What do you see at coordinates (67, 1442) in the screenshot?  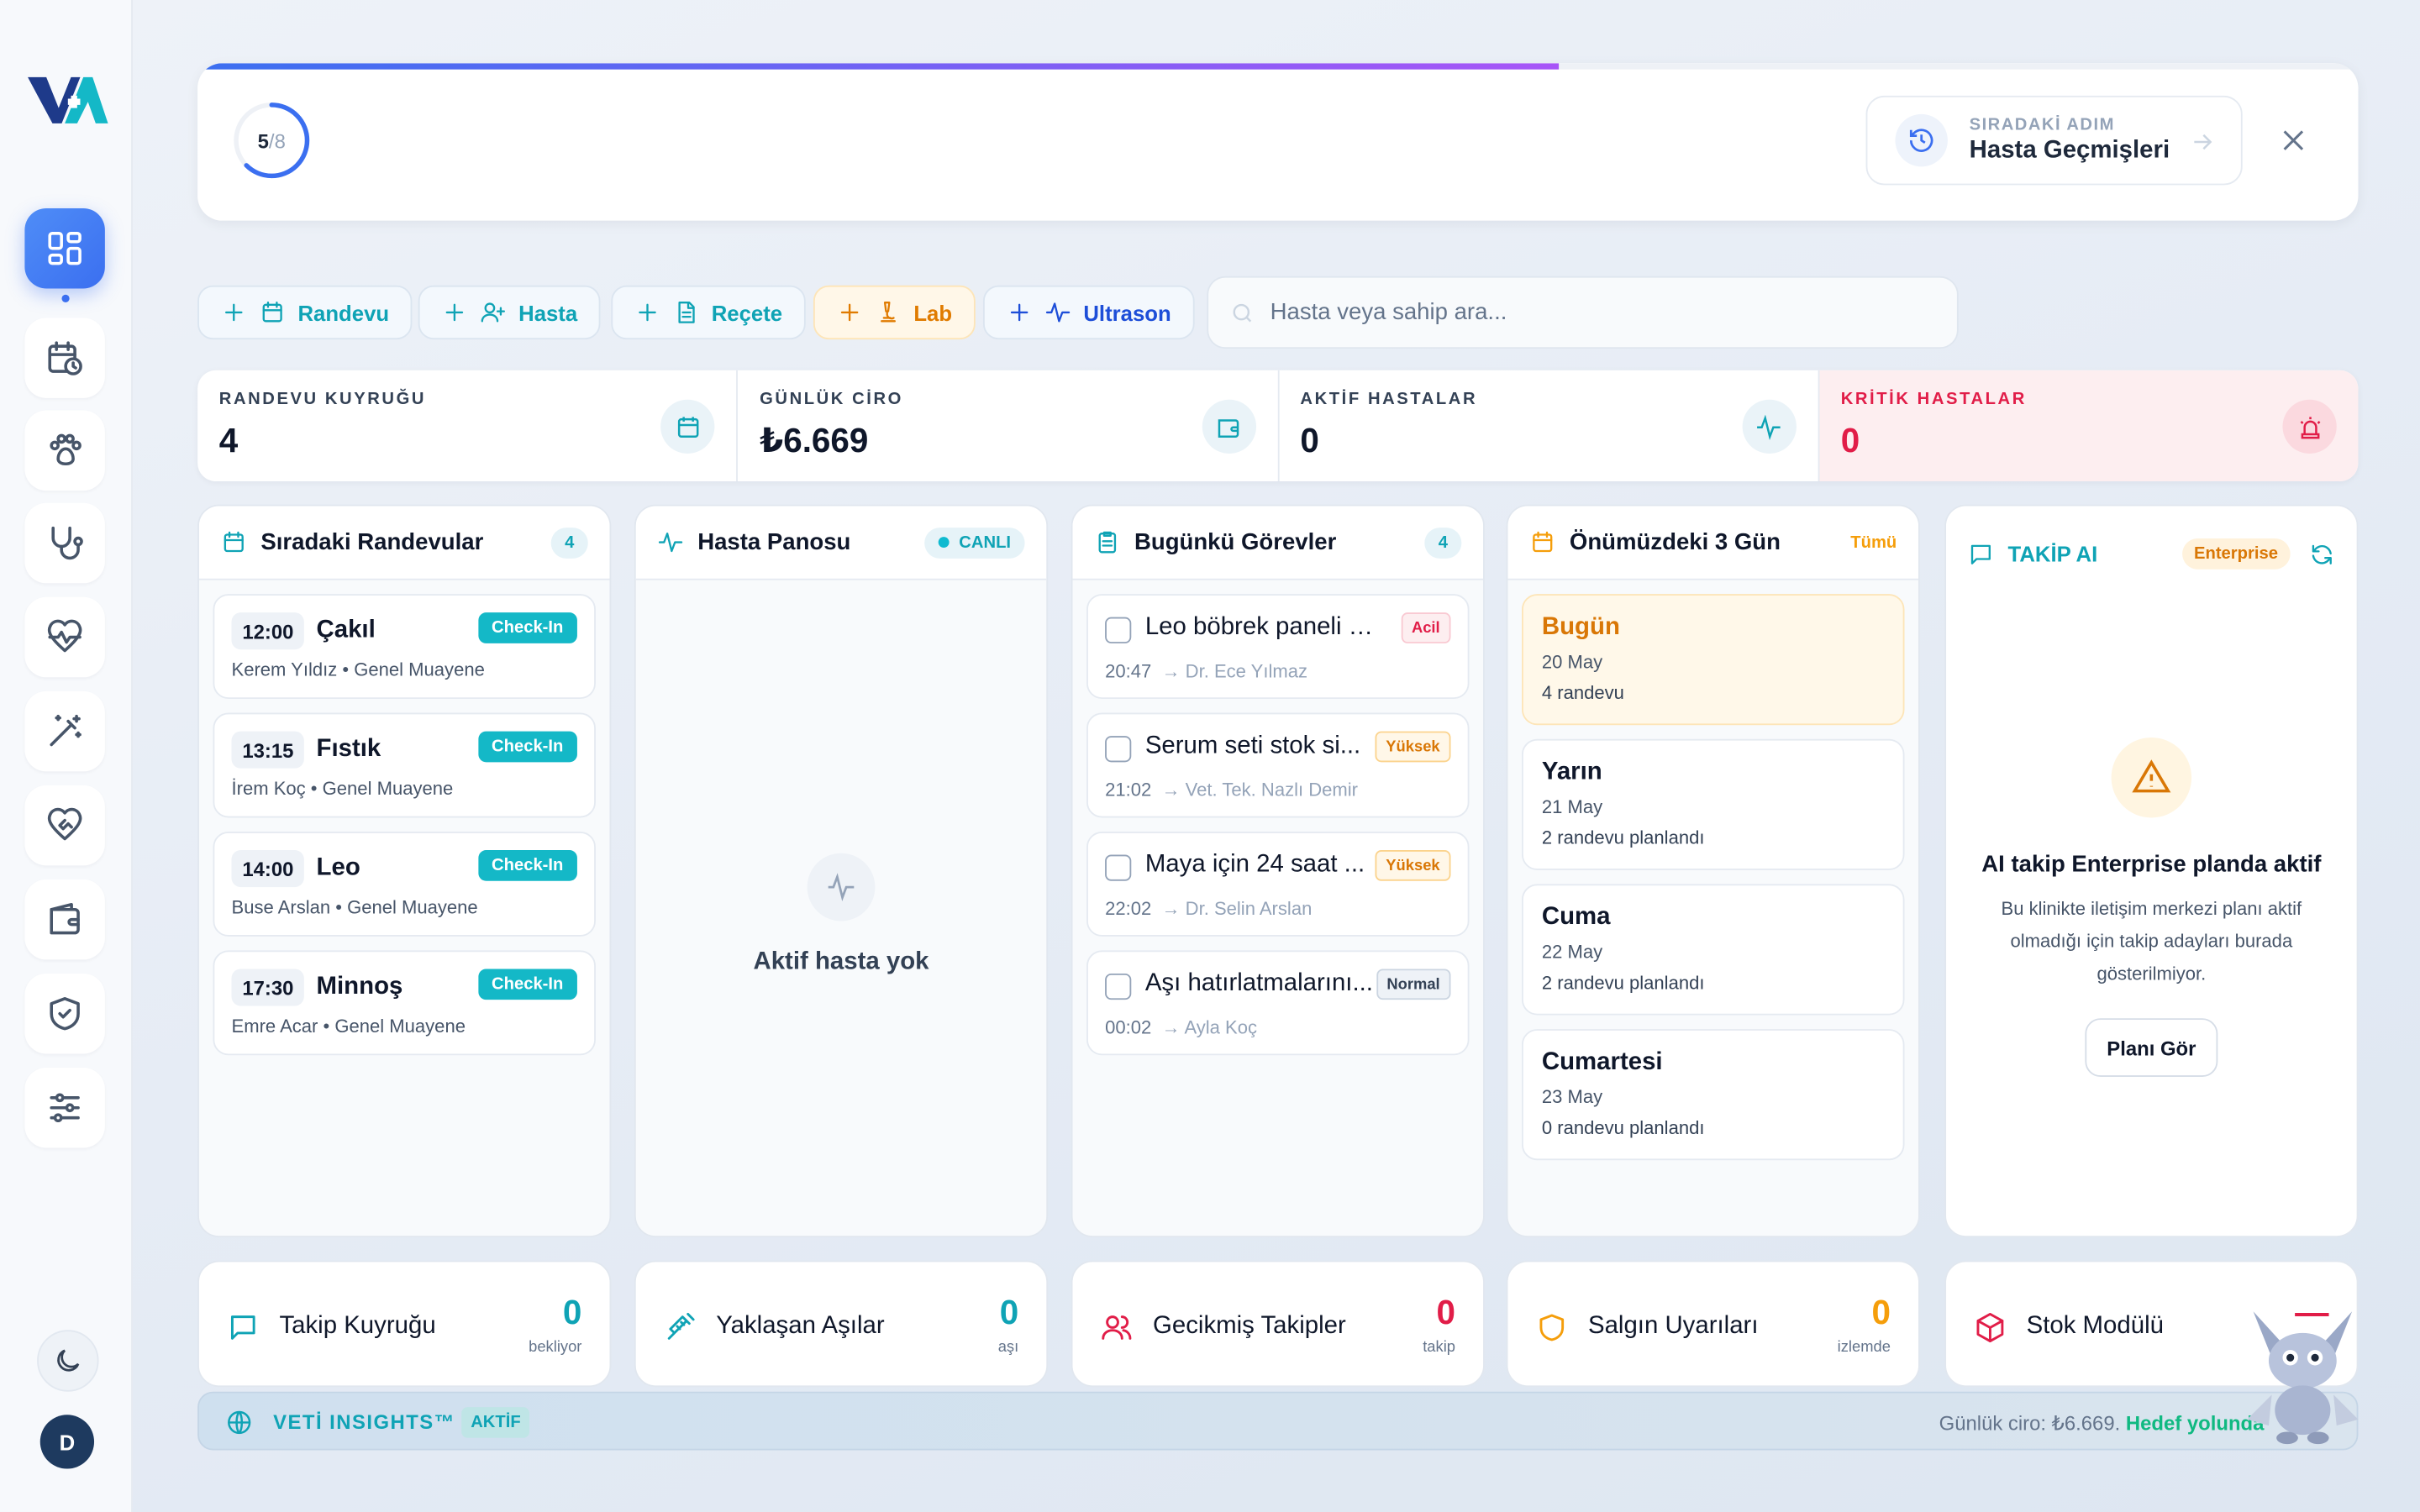 I see `user-avatar: D` at bounding box center [67, 1442].